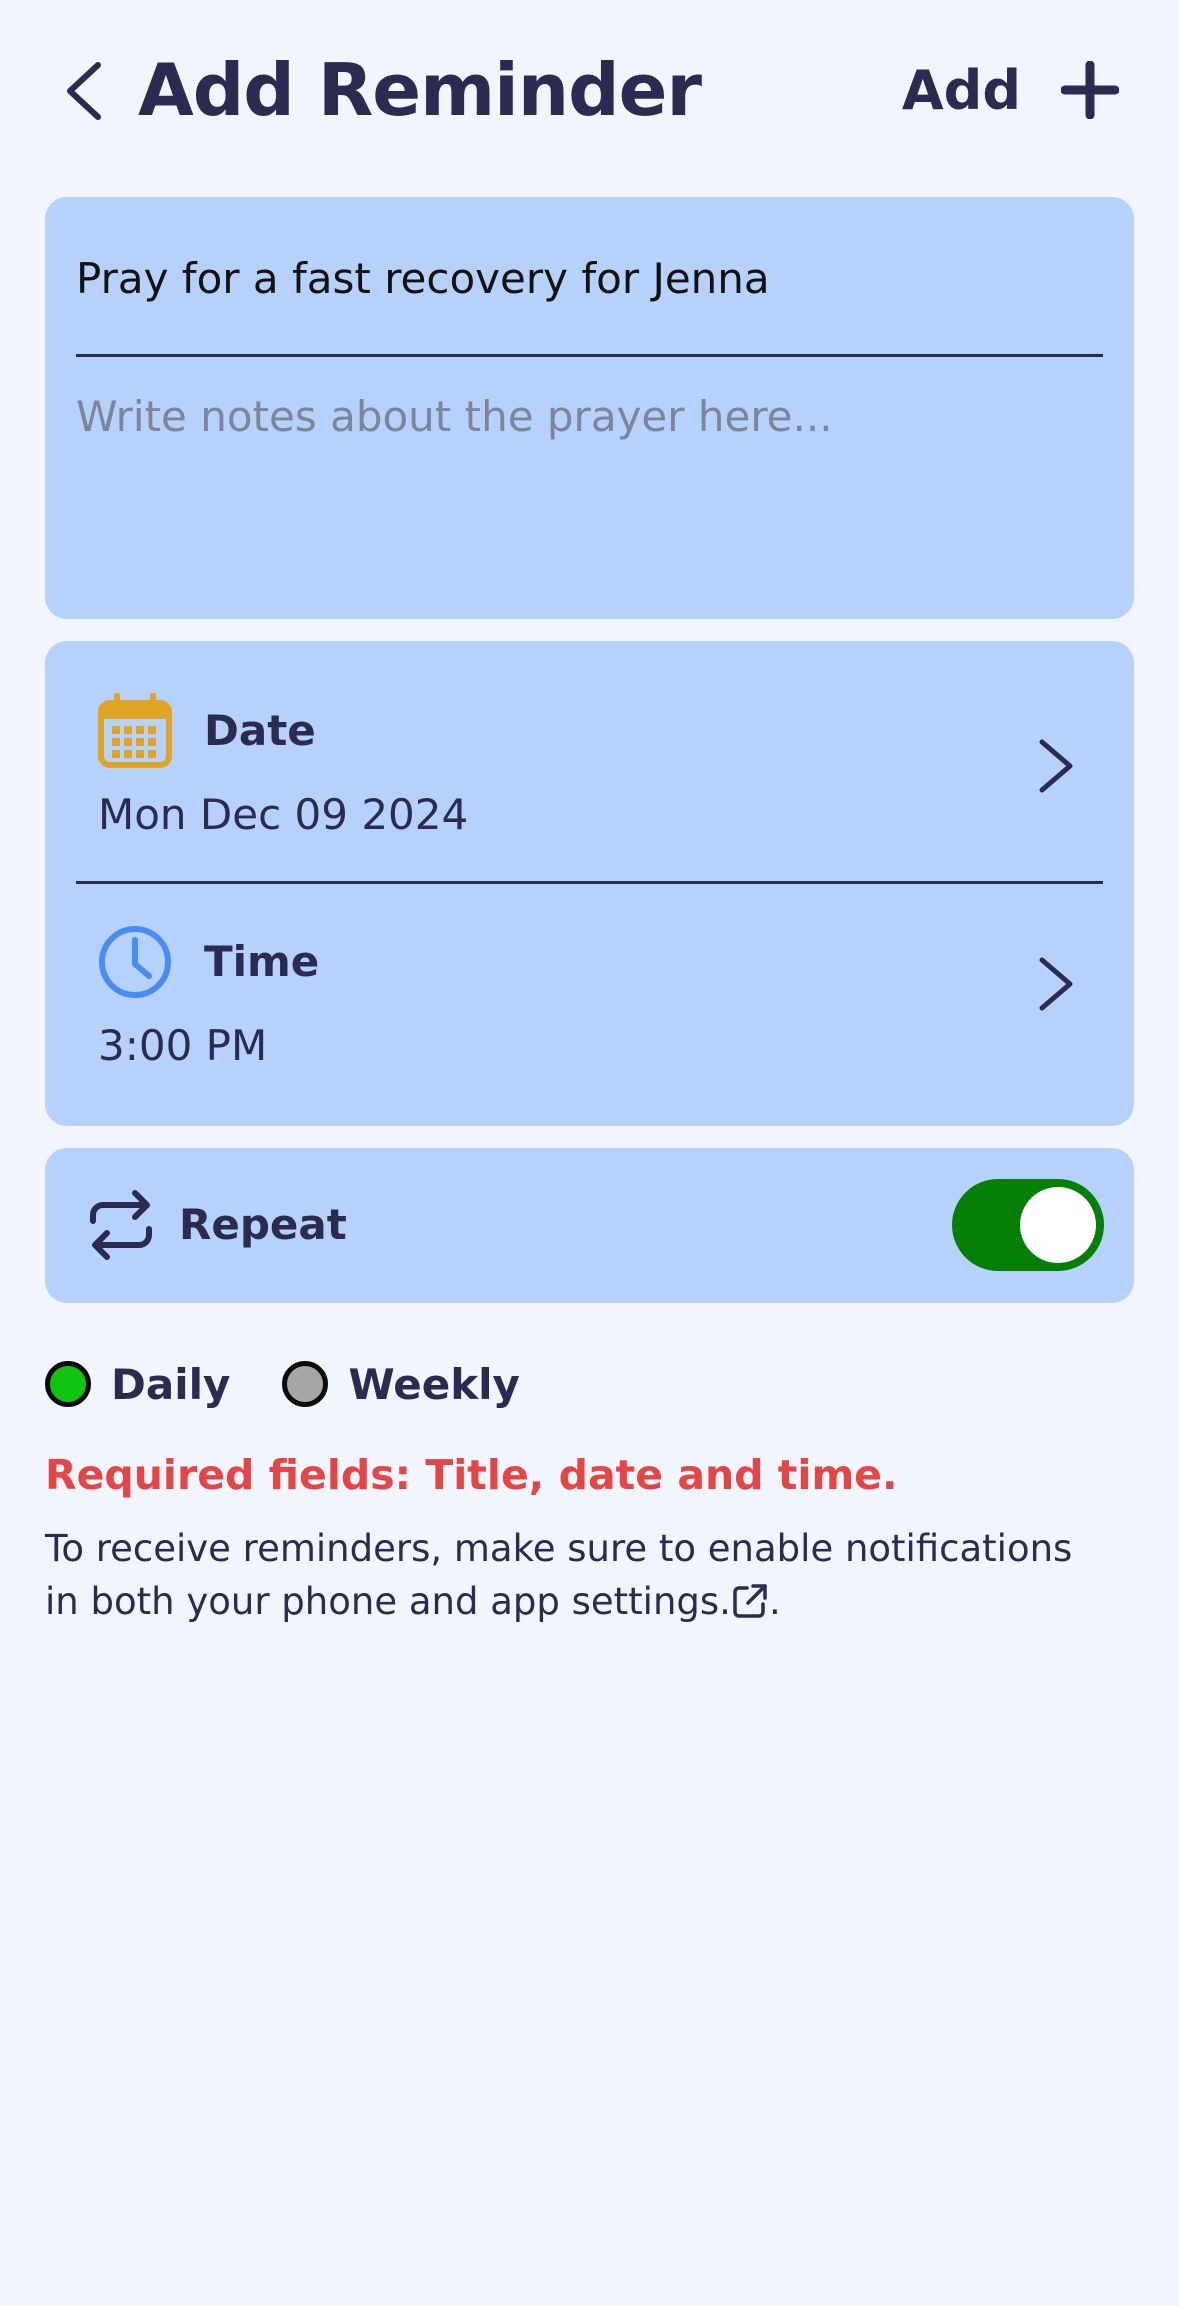 The image size is (1179, 2306). I want to click on repeat-toggle, so click(1028, 1225).